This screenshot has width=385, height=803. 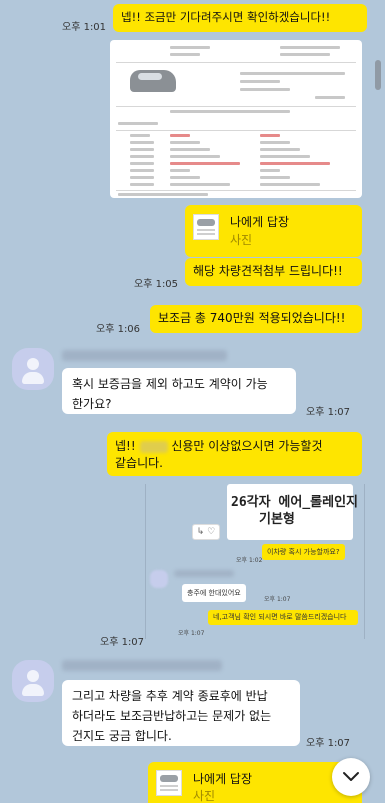 I want to click on captured-white-message: 충주에 한대있어요, so click(x=214, y=593).